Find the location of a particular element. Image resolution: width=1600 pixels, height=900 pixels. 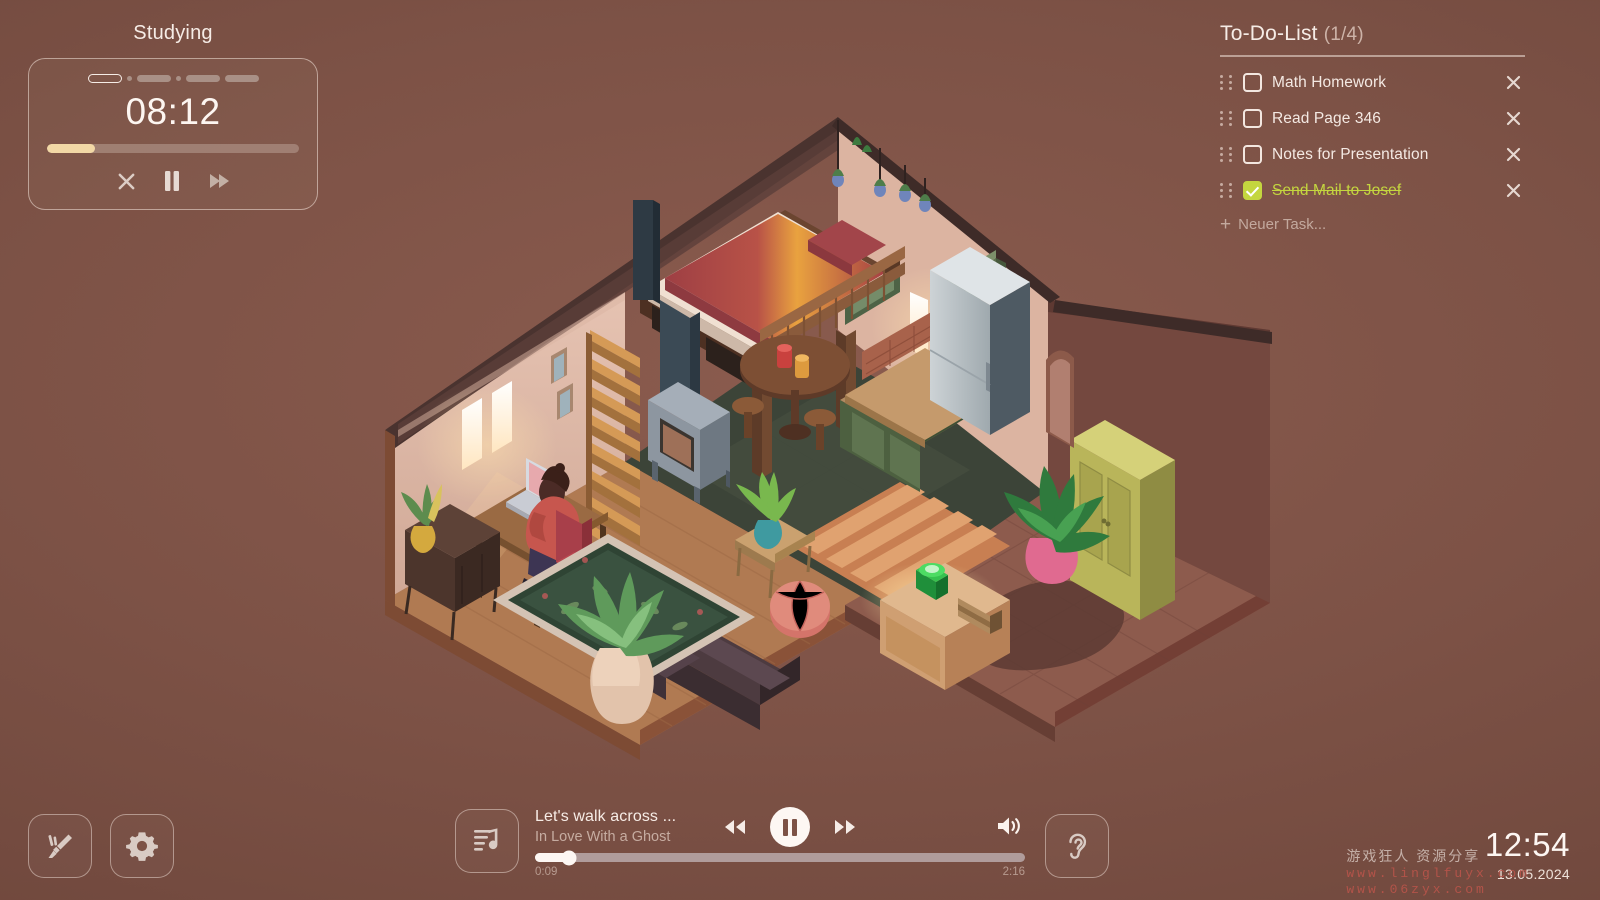

todo-list-title: To-Do-List is located at coordinates (1269, 33).